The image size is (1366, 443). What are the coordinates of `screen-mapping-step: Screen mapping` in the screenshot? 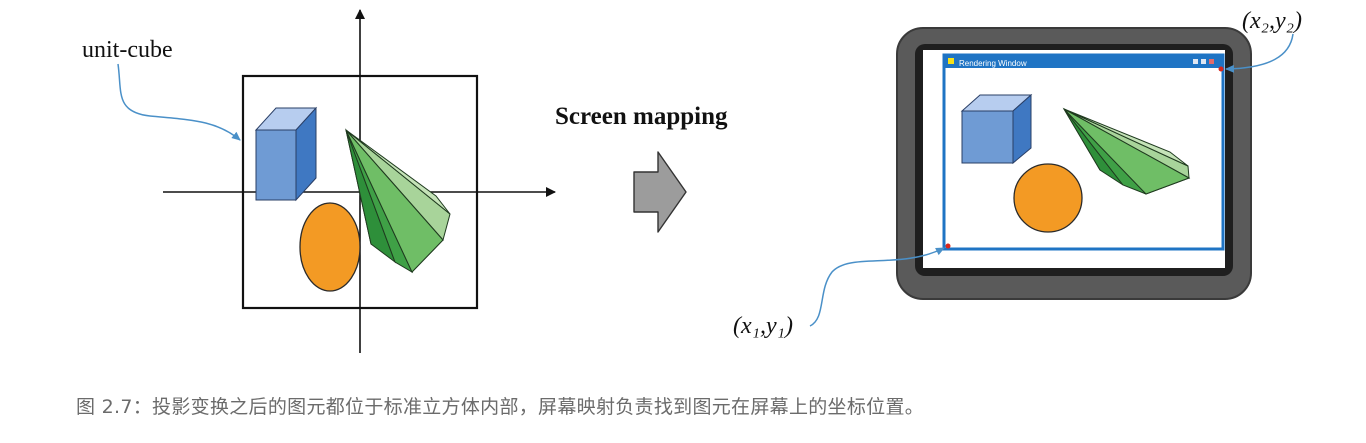 It's located at (641, 168).